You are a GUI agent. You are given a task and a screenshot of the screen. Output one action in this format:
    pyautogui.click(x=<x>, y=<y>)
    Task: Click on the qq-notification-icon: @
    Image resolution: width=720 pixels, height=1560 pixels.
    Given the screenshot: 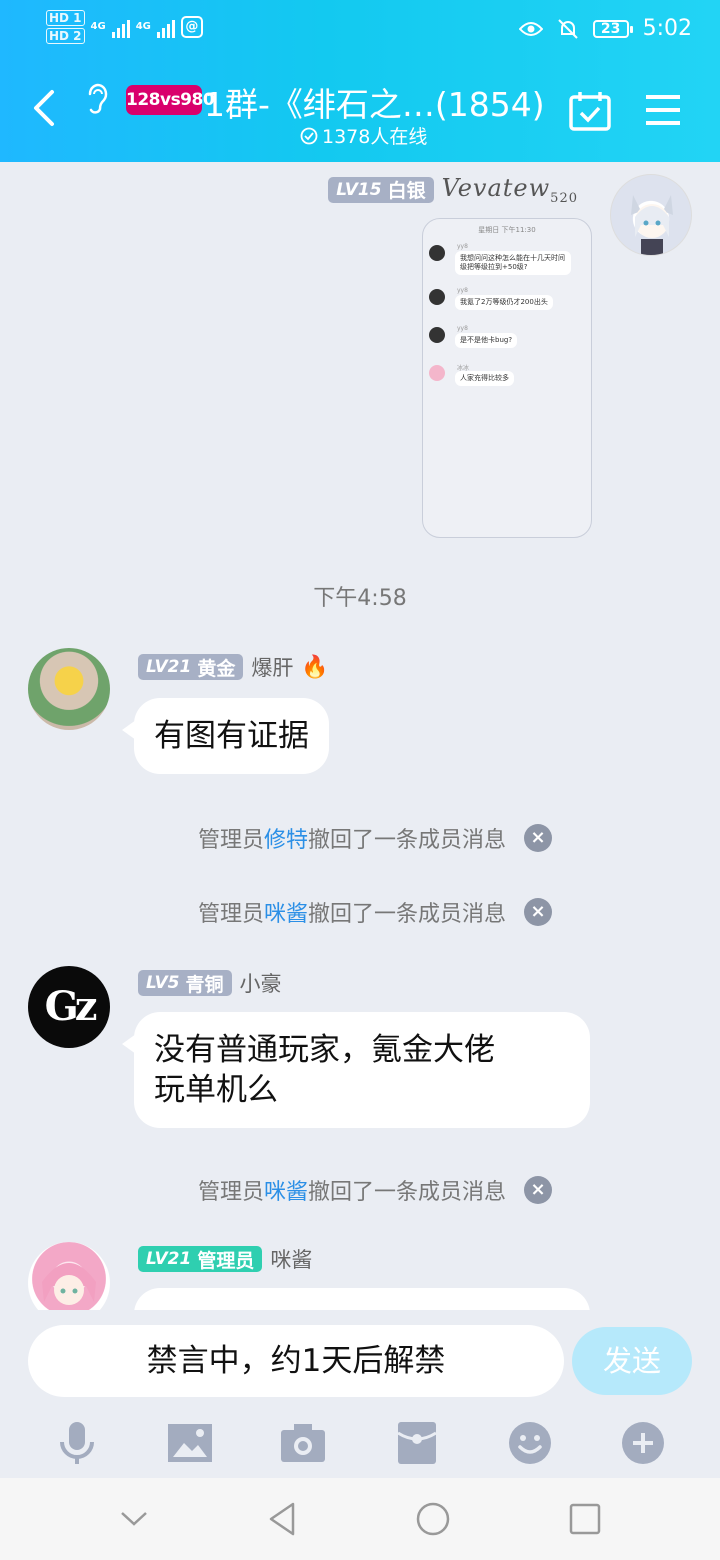 What is the action you would take?
    pyautogui.click(x=191, y=27)
    